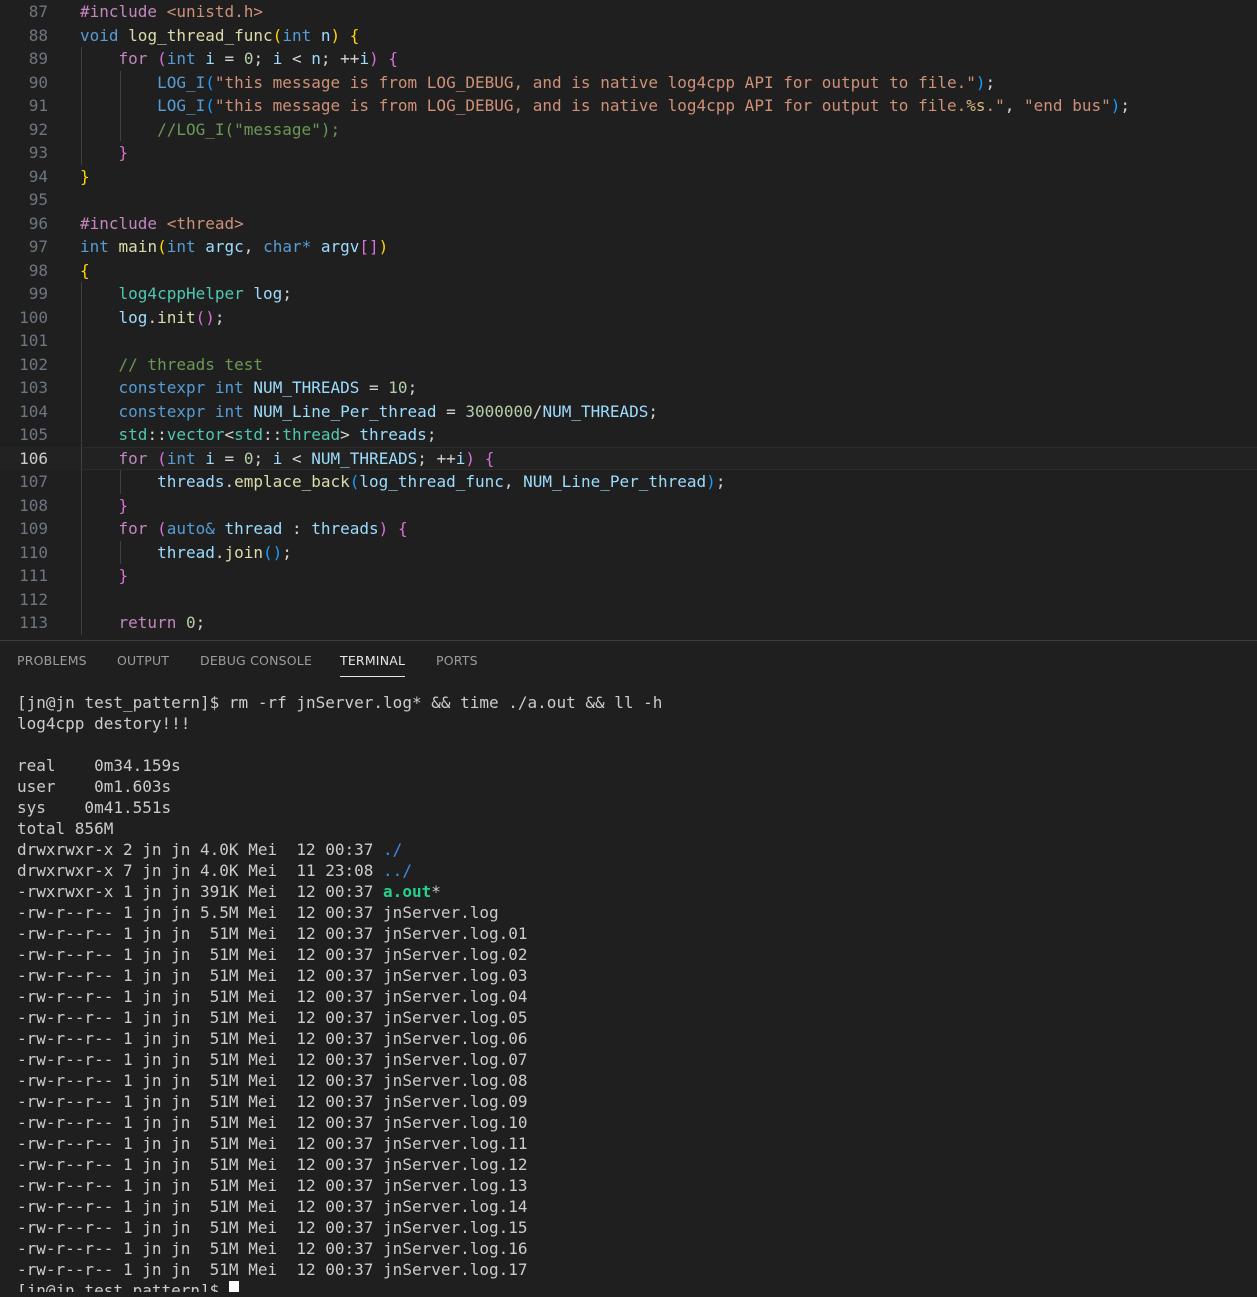  What do you see at coordinates (628, 12) in the screenshot?
I see `code-line: 87 #include <unistd.h>` at bounding box center [628, 12].